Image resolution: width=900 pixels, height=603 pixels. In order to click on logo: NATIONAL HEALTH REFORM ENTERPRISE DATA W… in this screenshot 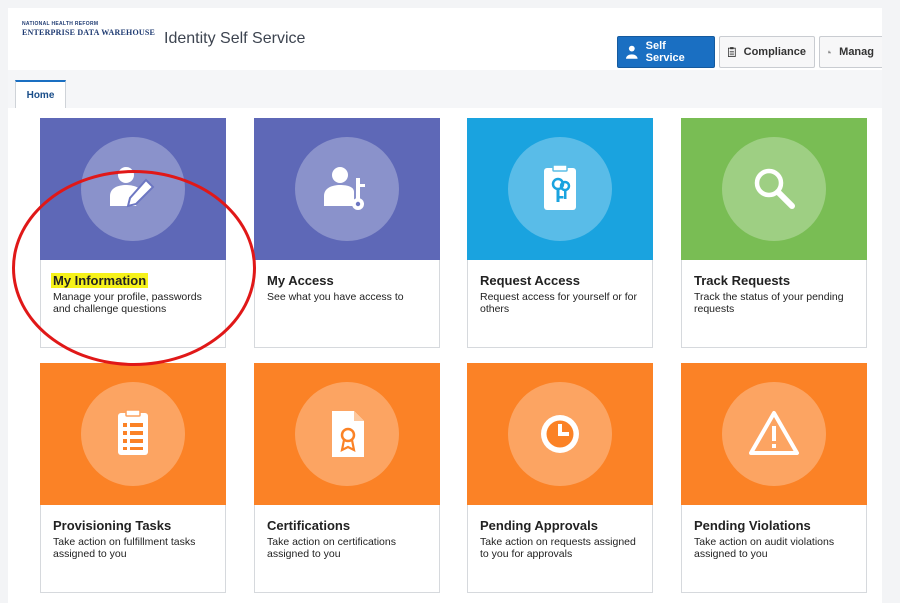, I will do `click(88, 29)`.